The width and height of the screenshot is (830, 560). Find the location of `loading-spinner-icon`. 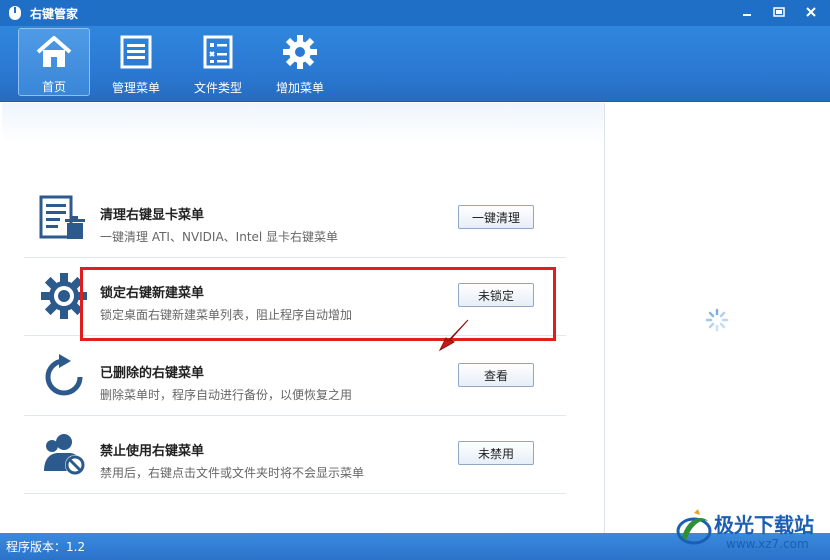

loading-spinner-icon is located at coordinates (717, 320).